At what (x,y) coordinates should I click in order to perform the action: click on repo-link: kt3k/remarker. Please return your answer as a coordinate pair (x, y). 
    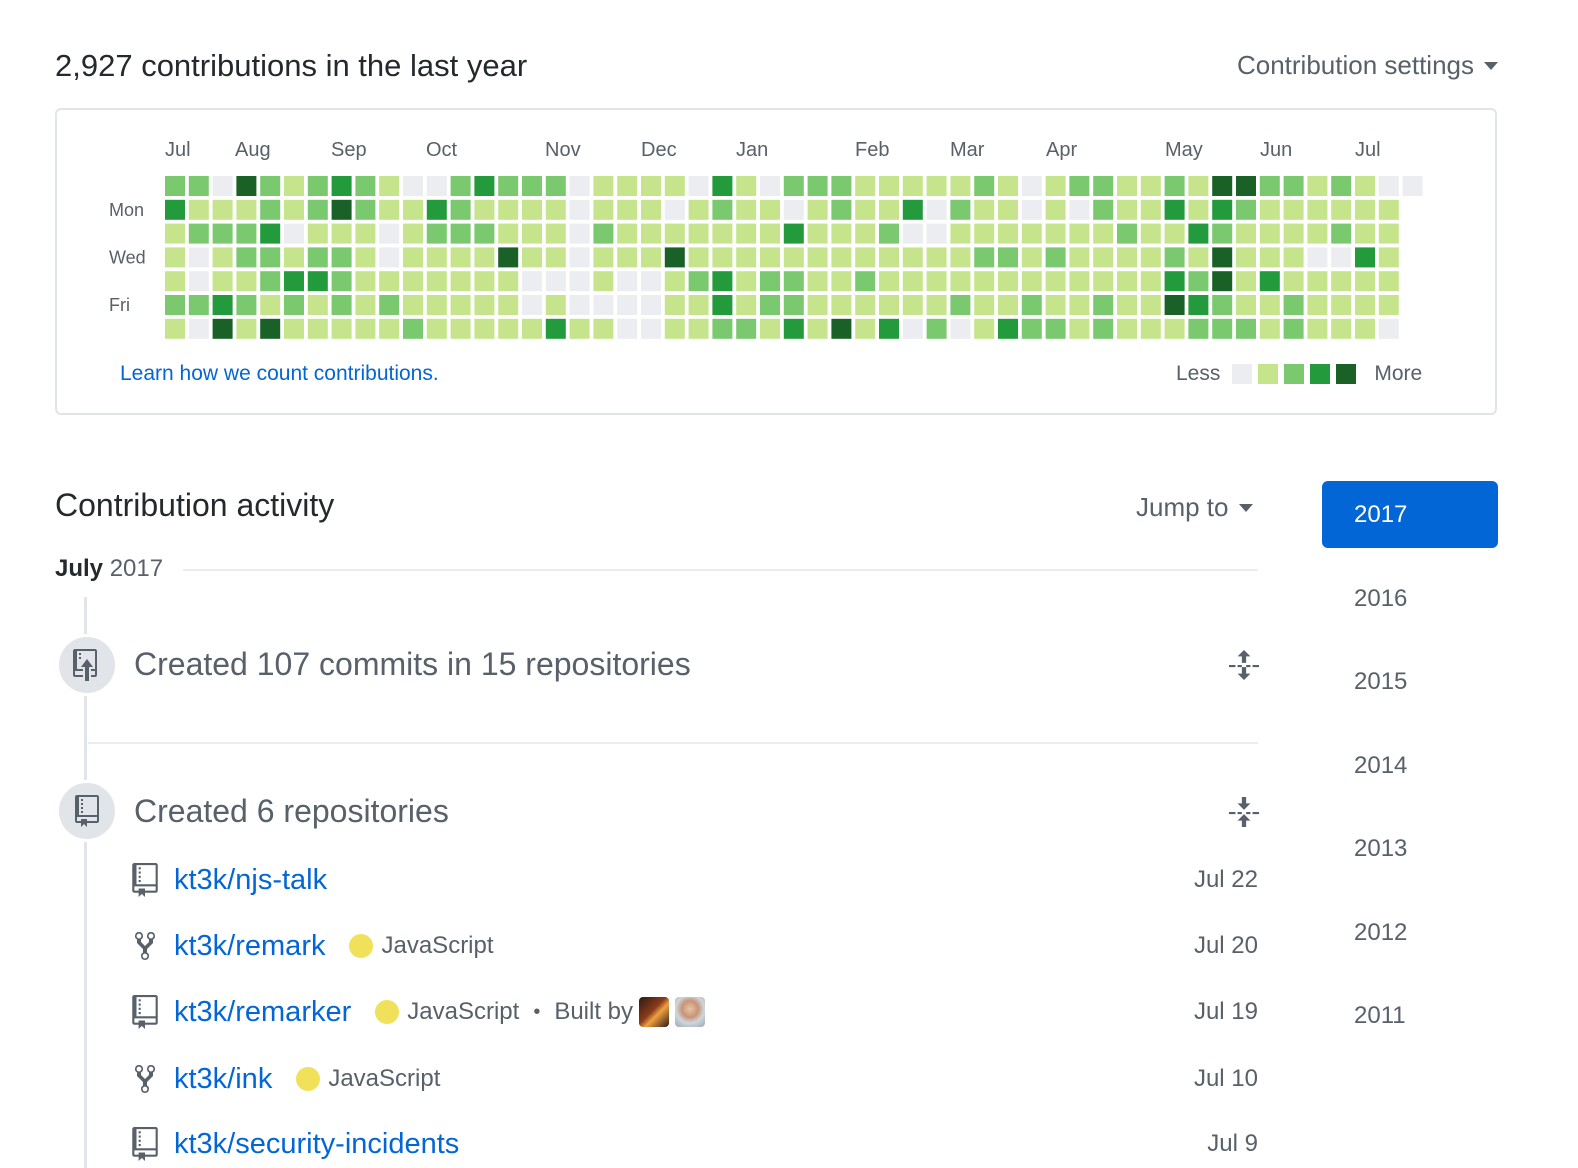
    Looking at the image, I should click on (262, 1012).